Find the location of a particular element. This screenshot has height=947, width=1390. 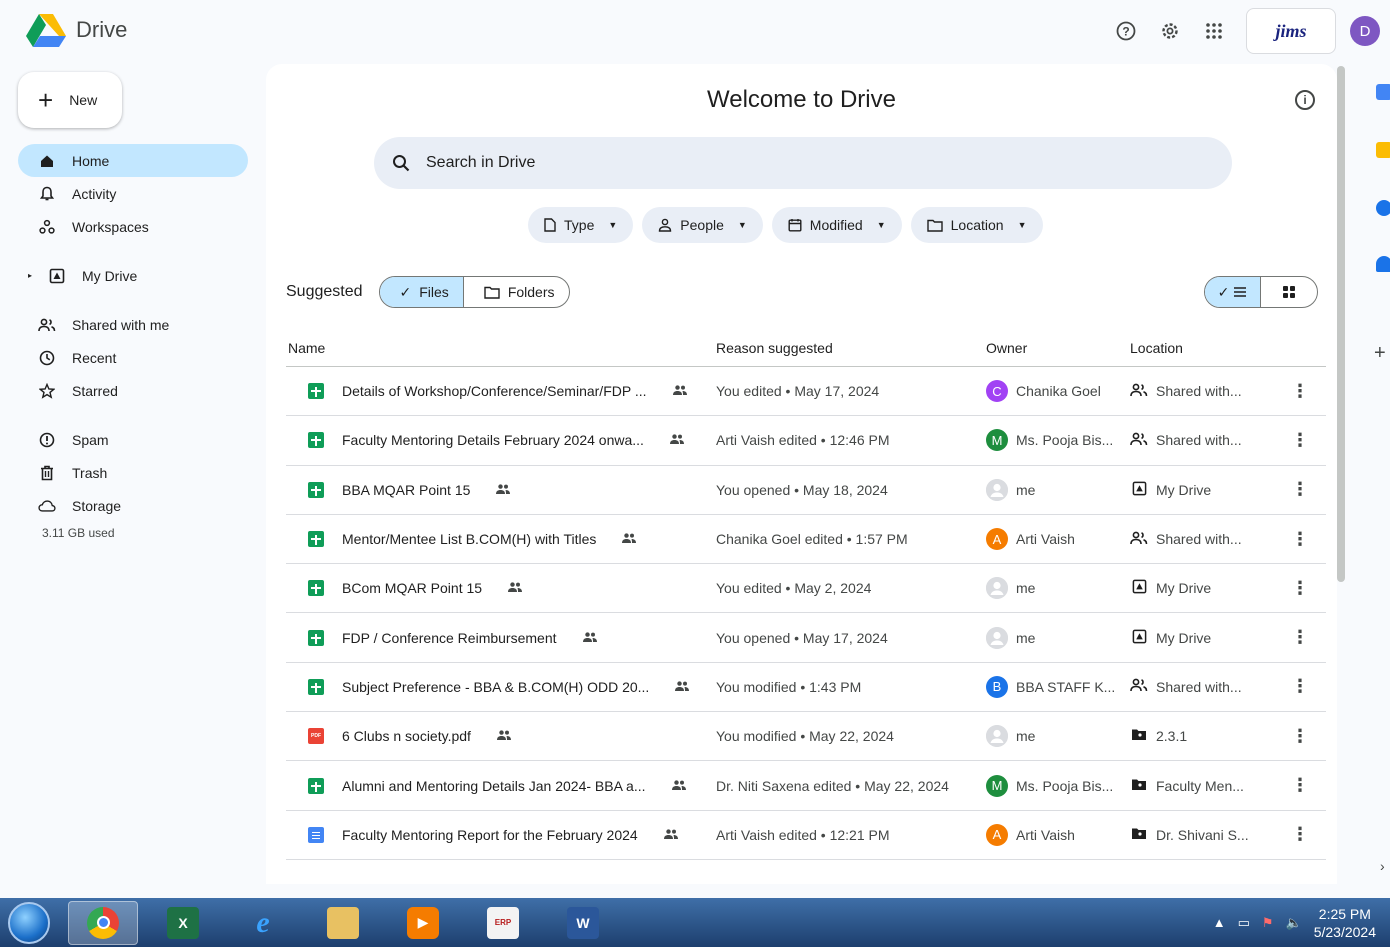

search-bar is located at coordinates (803, 163).